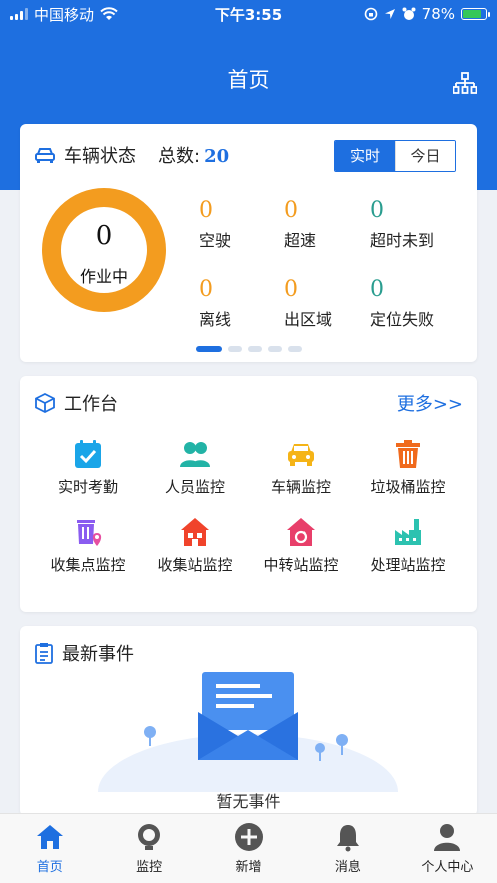 The image size is (497, 883). I want to click on signal-icon, so click(19, 14).